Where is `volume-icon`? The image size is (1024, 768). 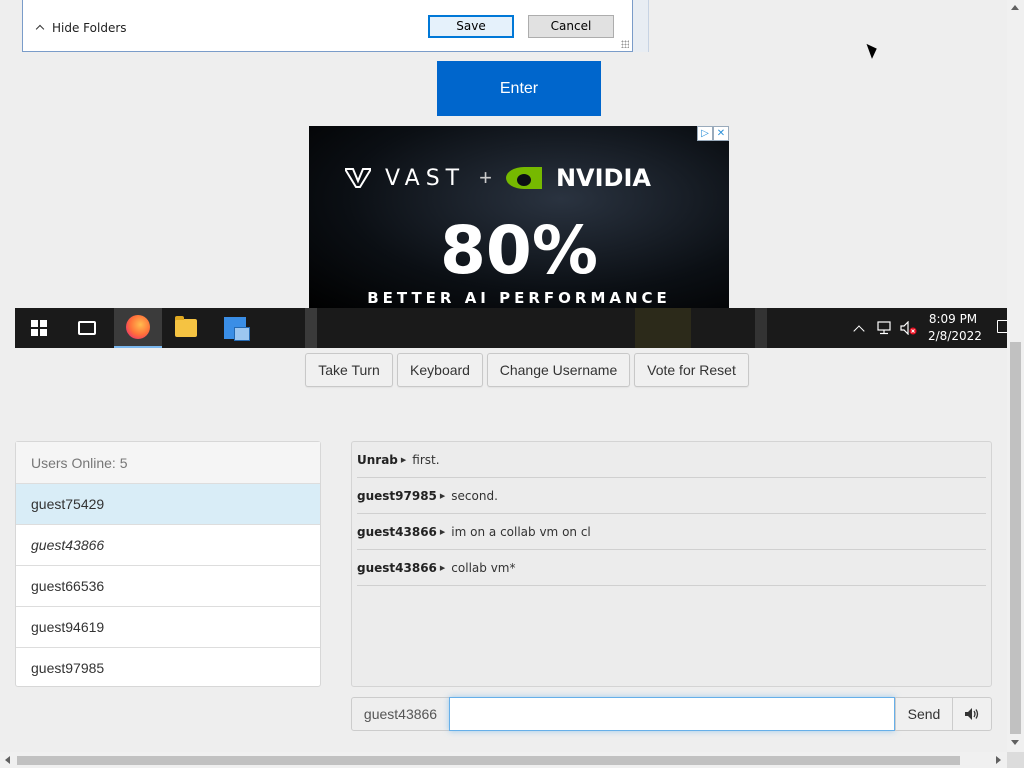 volume-icon is located at coordinates (972, 714).